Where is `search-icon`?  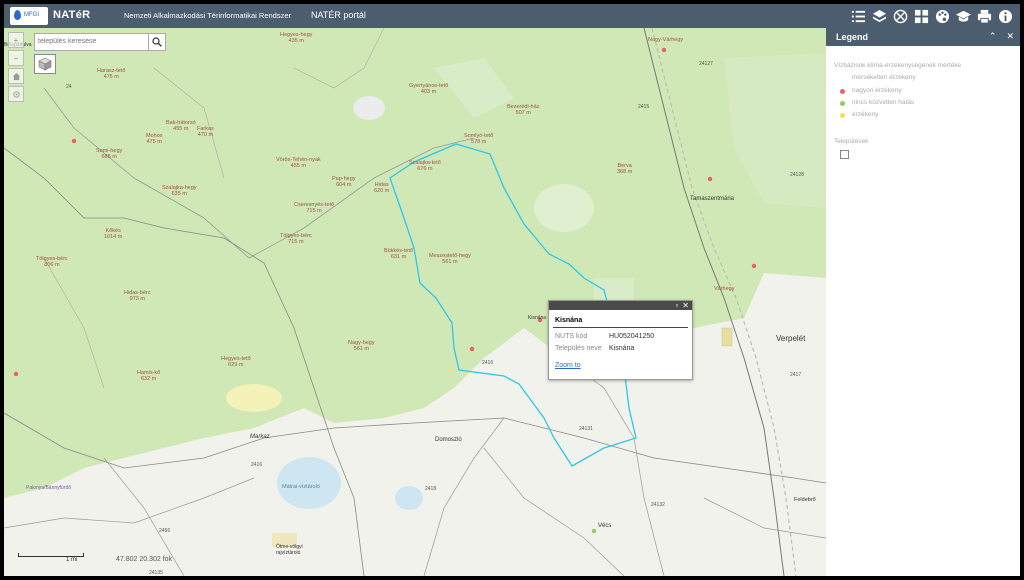
search-icon is located at coordinates (157, 42).